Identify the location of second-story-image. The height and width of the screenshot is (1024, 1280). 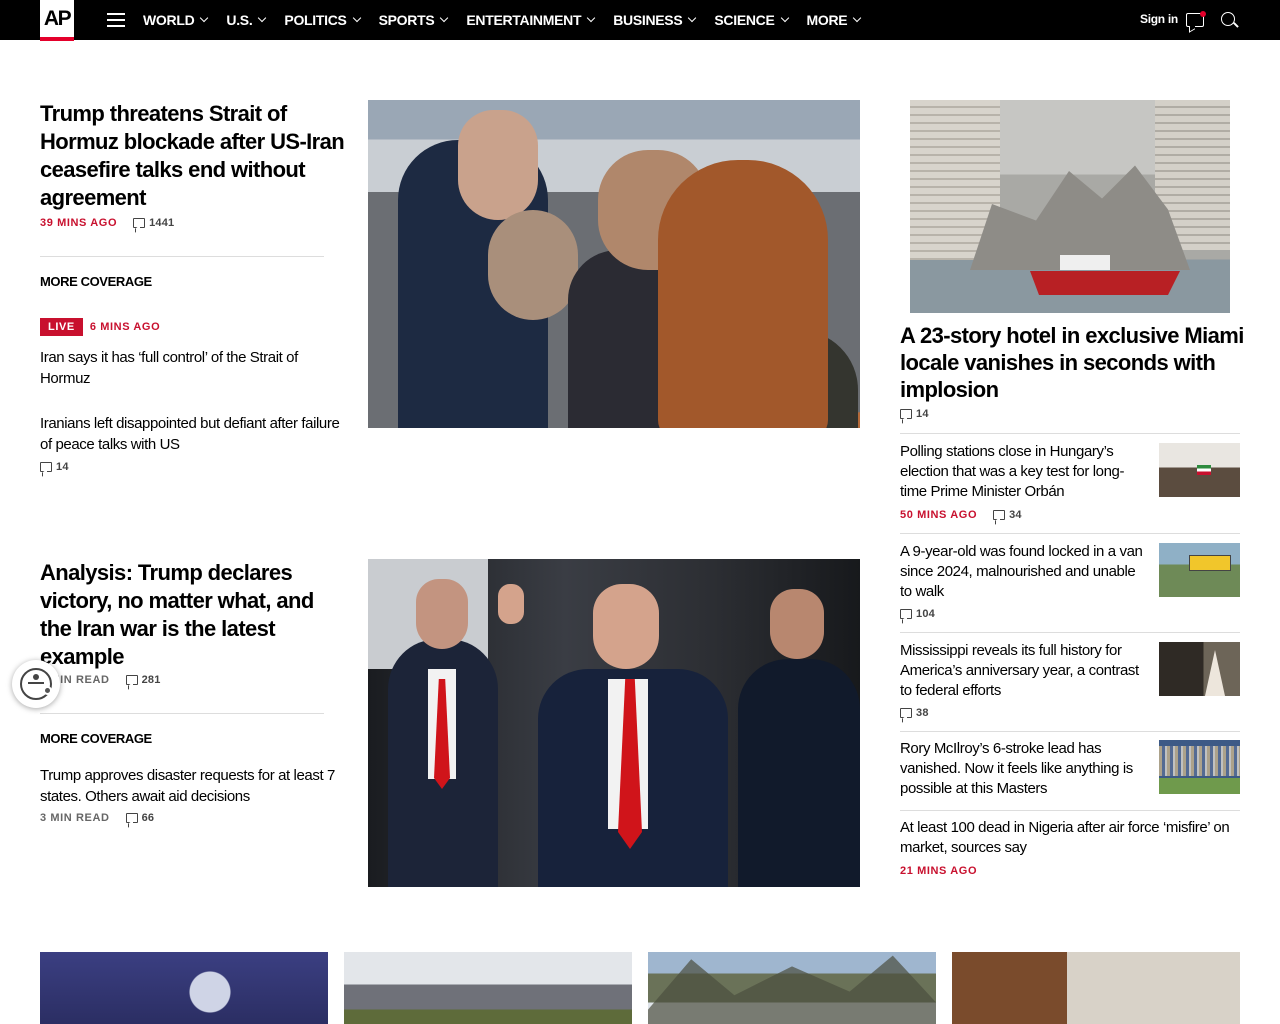
(614, 723).